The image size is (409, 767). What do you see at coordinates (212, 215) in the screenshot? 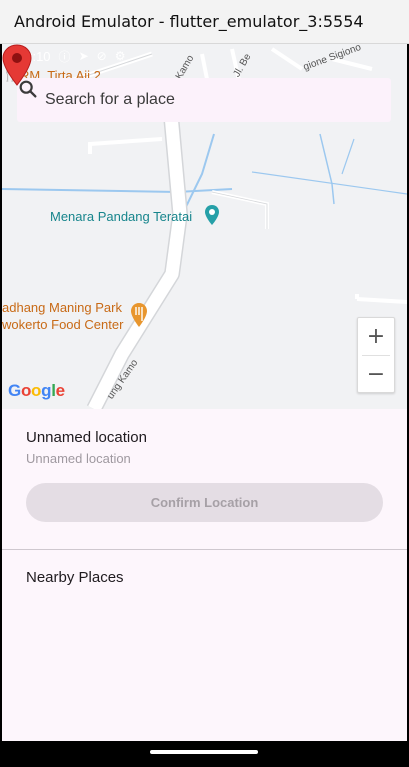
I see `tower-pin-icon` at bounding box center [212, 215].